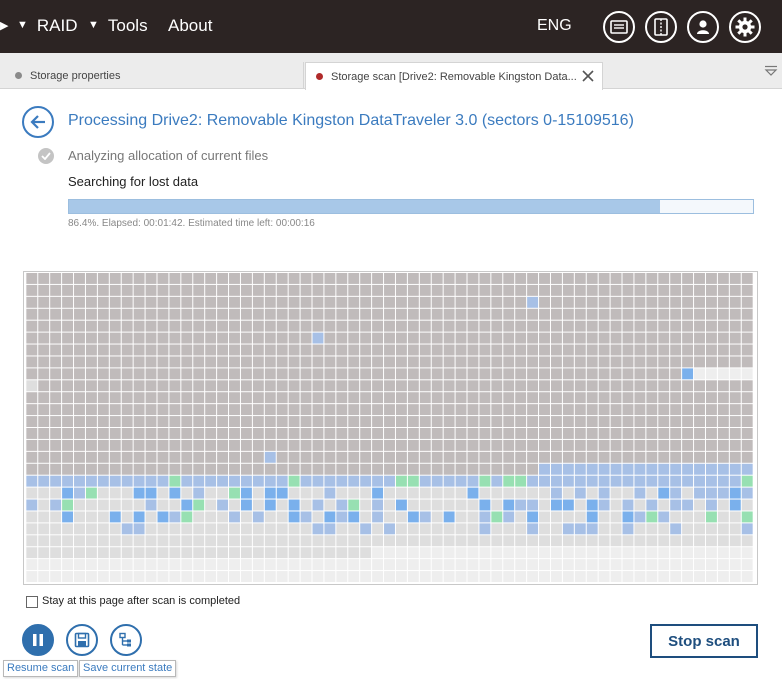  Describe the element at coordinates (554, 26) in the screenshot. I see `language-selector: ENG` at that location.